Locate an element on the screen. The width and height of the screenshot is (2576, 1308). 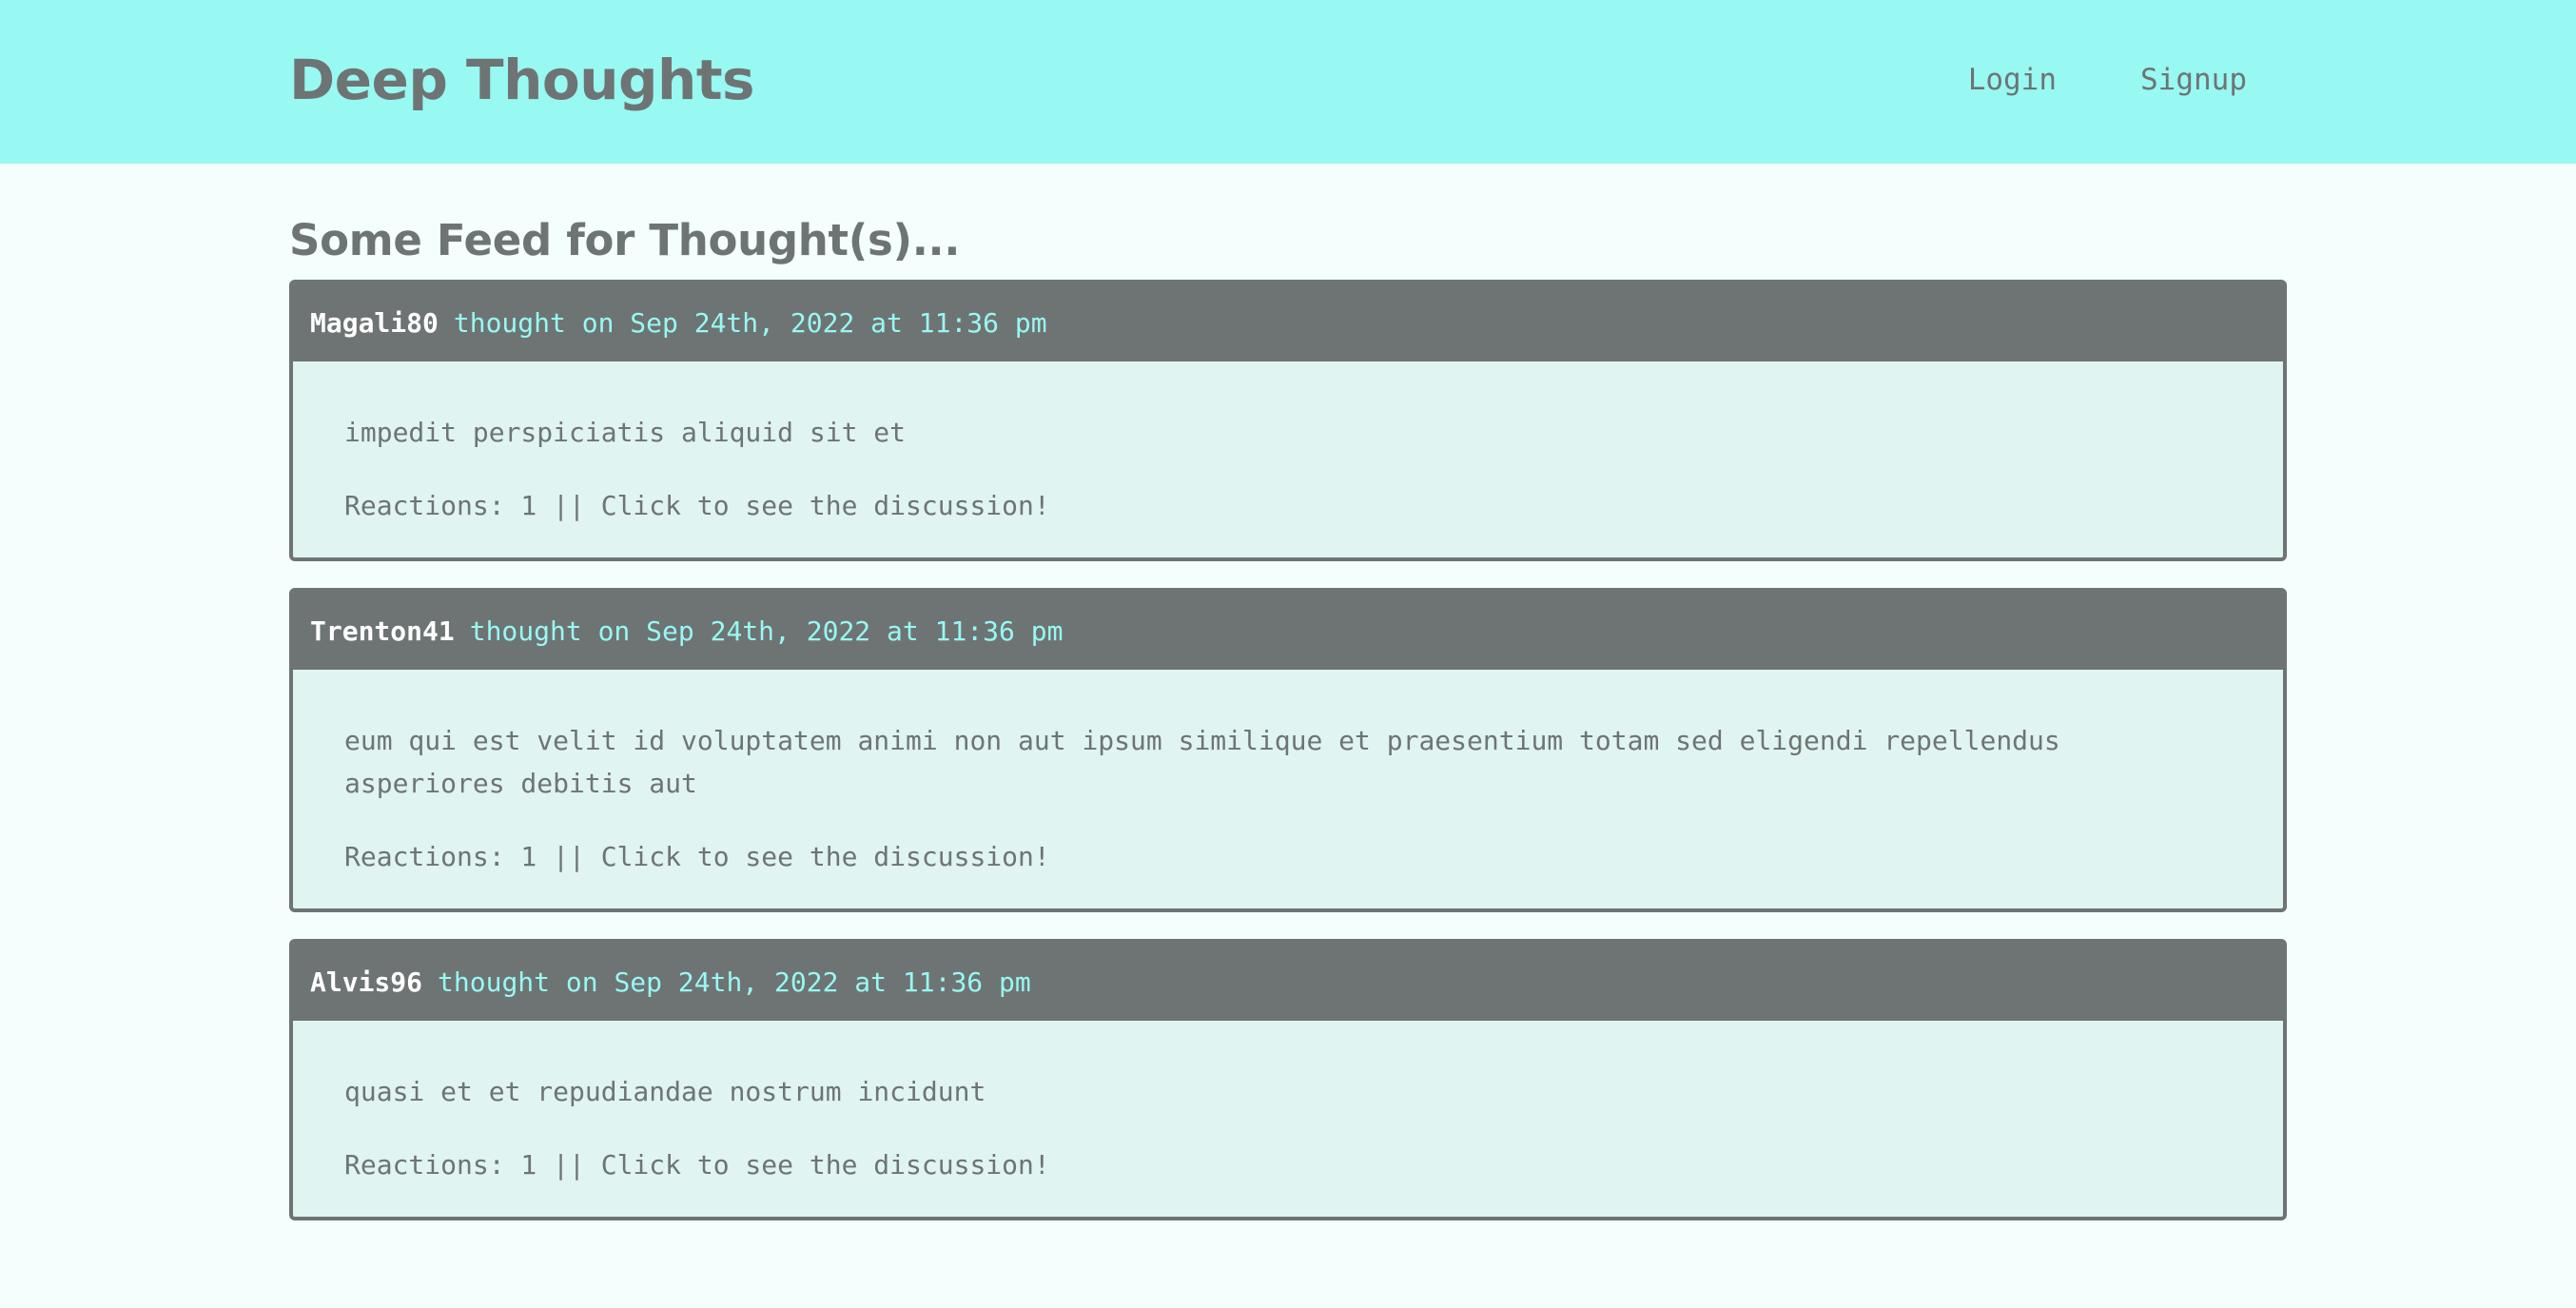
main-nav: Login Signup is located at coordinates (2108, 80).